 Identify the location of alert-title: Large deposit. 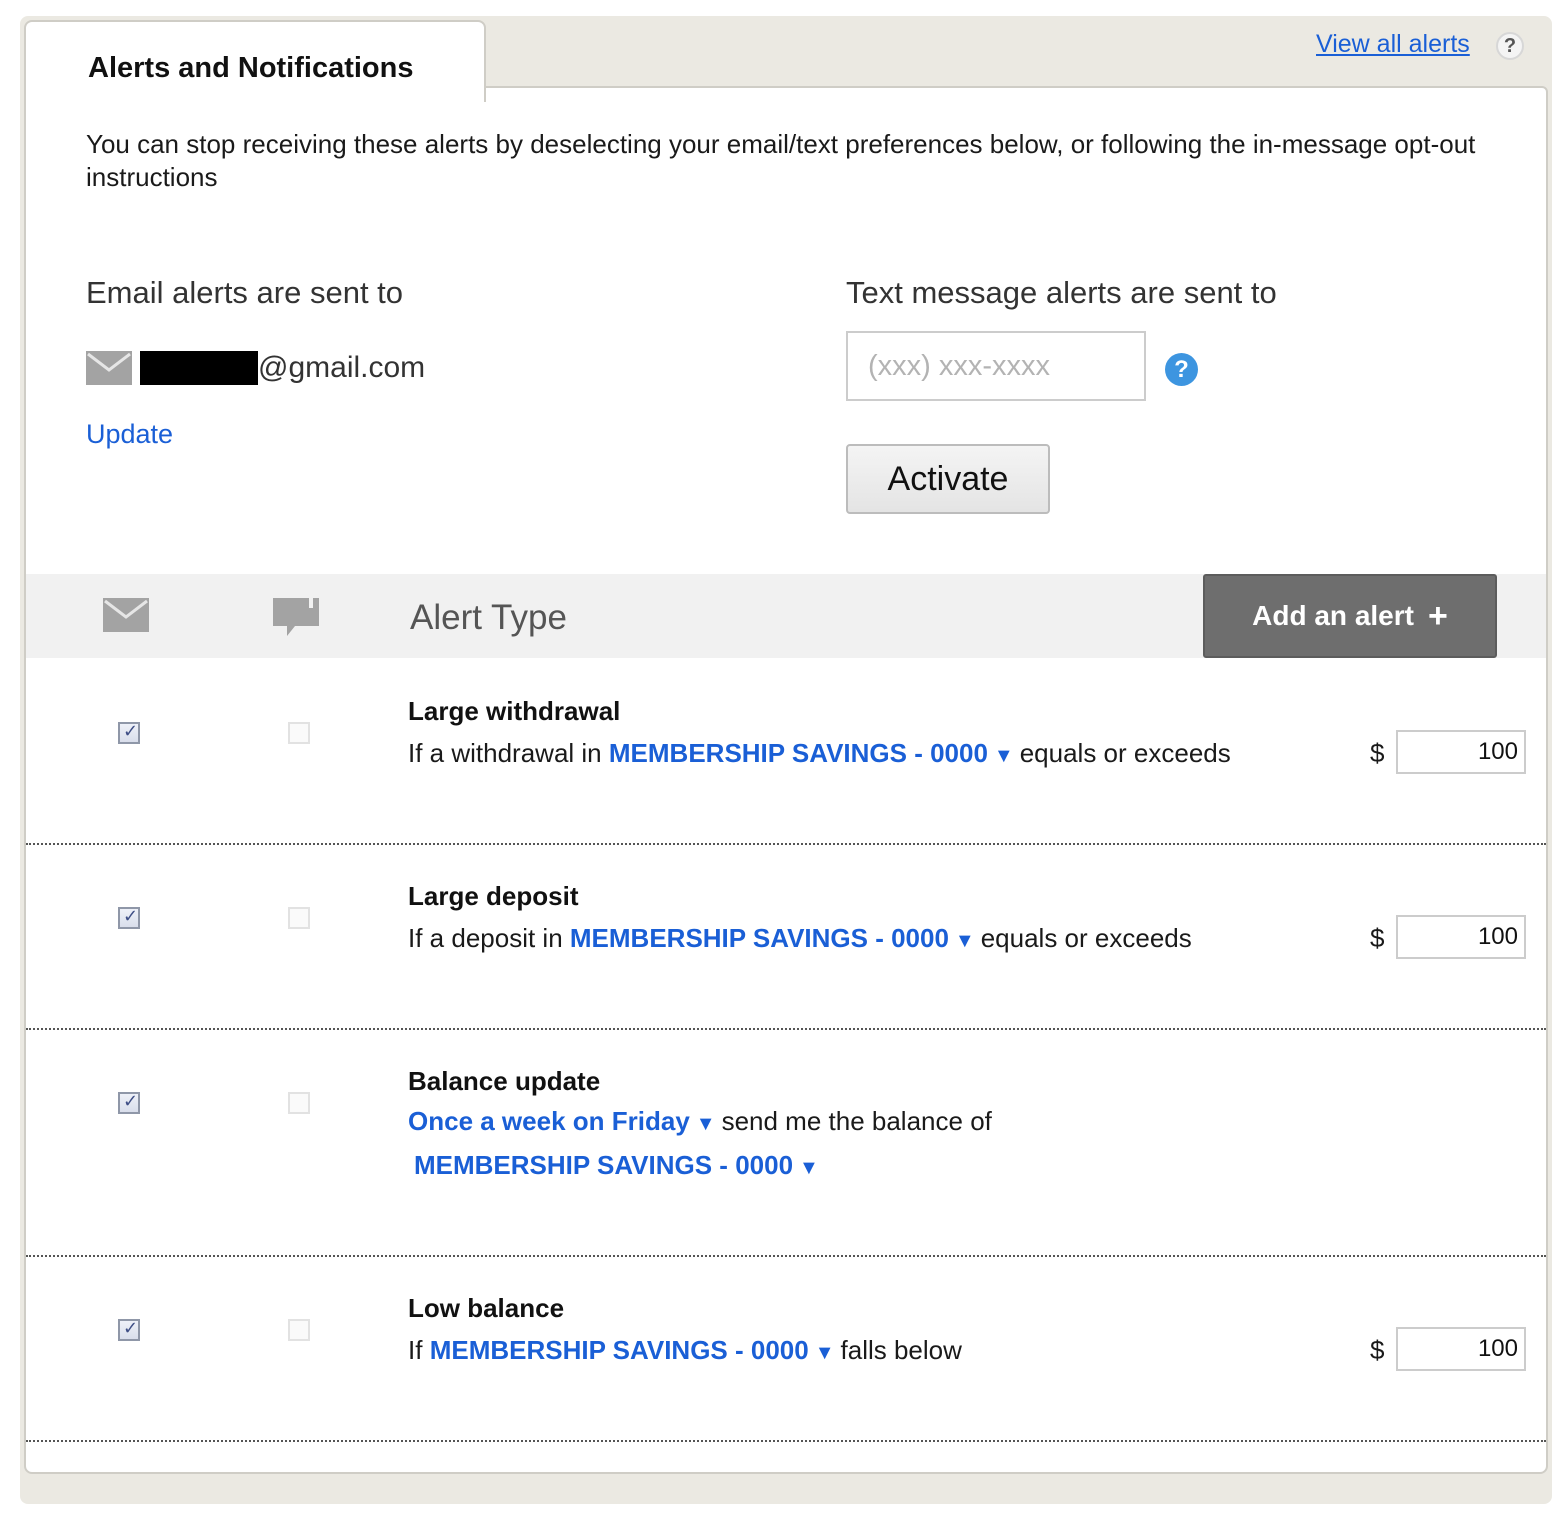
(493, 896).